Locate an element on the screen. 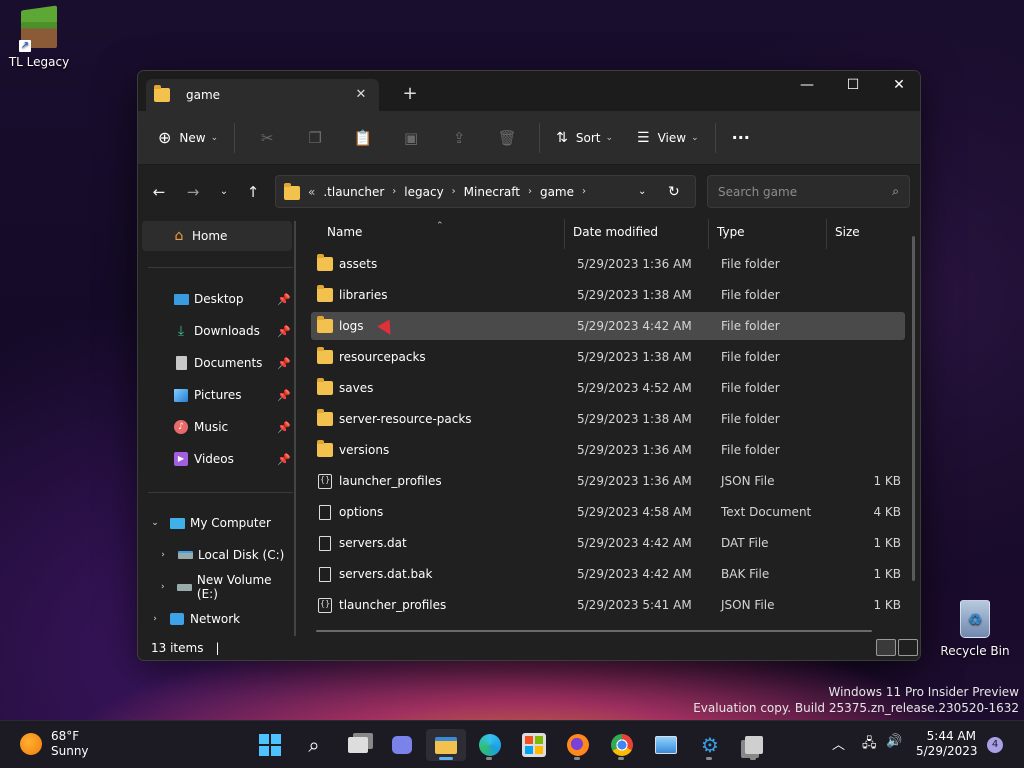 Image resolution: width=1024 pixels, height=768 pixels. store-icon is located at coordinates (534, 745).